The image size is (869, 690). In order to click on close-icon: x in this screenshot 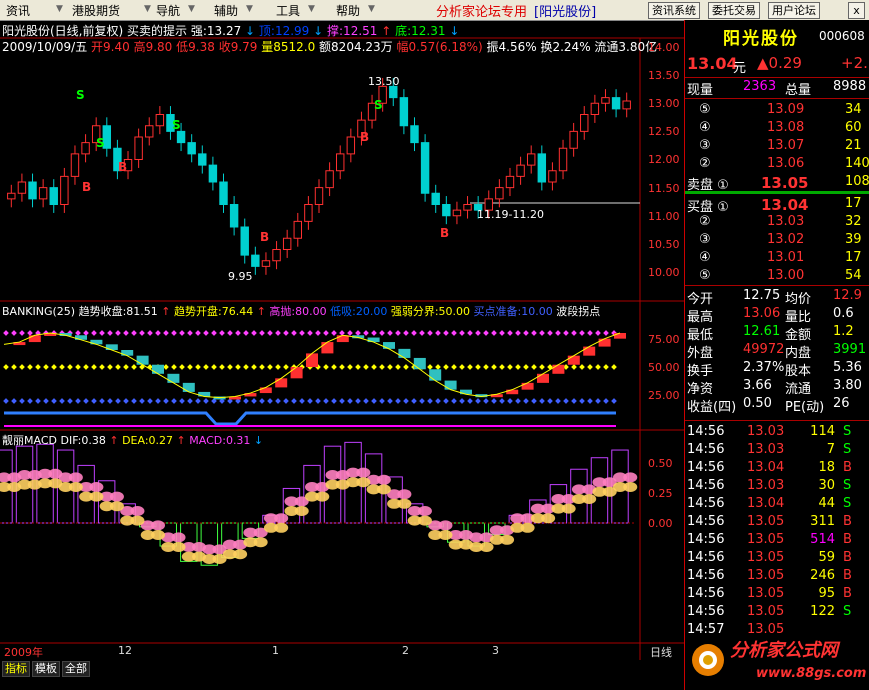, I will do `click(856, 10)`.